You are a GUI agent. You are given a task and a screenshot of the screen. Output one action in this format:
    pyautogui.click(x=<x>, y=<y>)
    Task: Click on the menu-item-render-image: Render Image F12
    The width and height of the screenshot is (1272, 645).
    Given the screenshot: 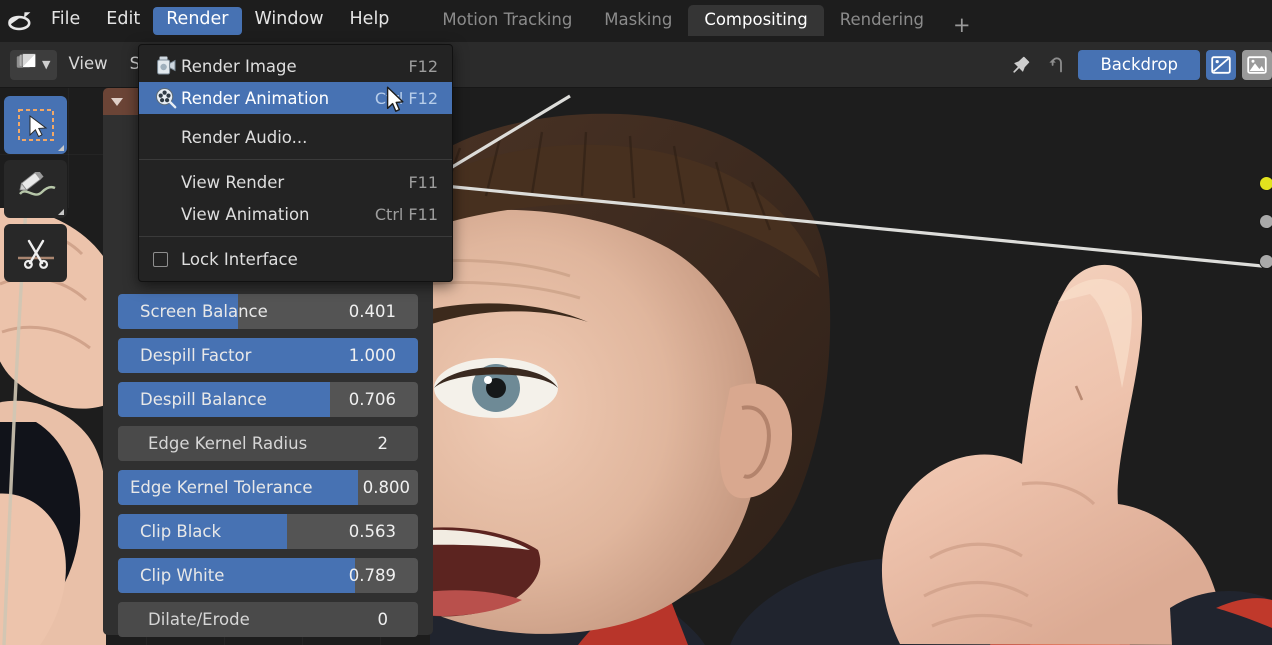 What is the action you would take?
    pyautogui.click(x=295, y=66)
    